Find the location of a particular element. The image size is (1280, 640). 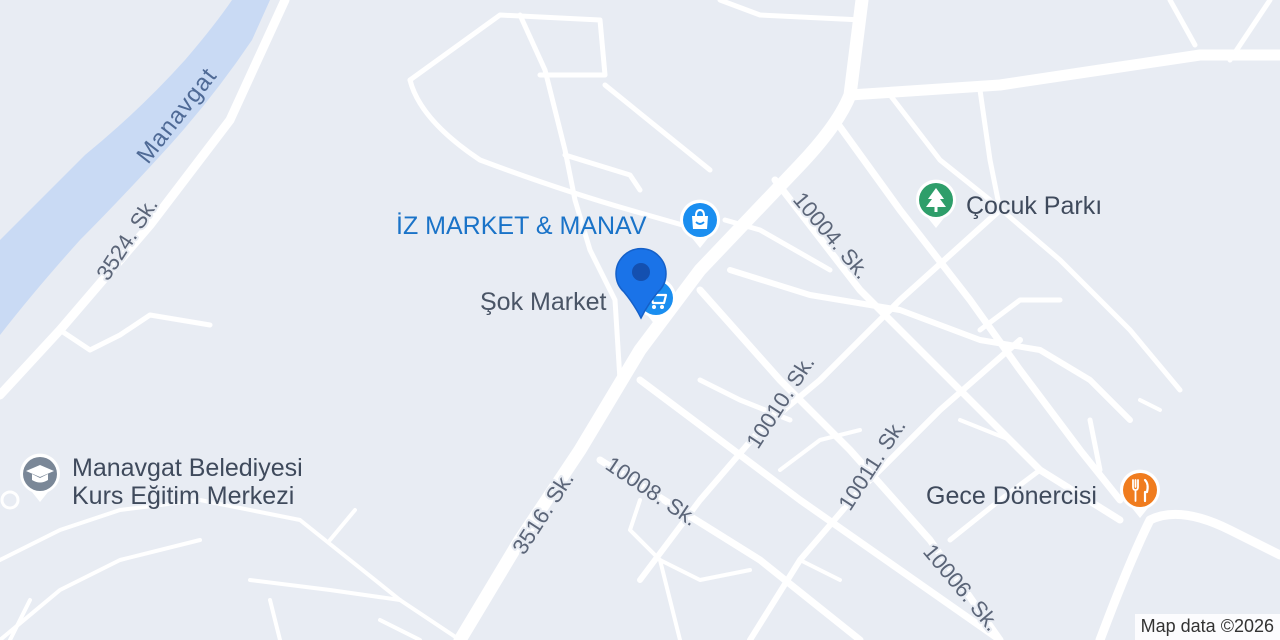

poi-label: İZ MARKET & MANAV is located at coordinates (521, 226).